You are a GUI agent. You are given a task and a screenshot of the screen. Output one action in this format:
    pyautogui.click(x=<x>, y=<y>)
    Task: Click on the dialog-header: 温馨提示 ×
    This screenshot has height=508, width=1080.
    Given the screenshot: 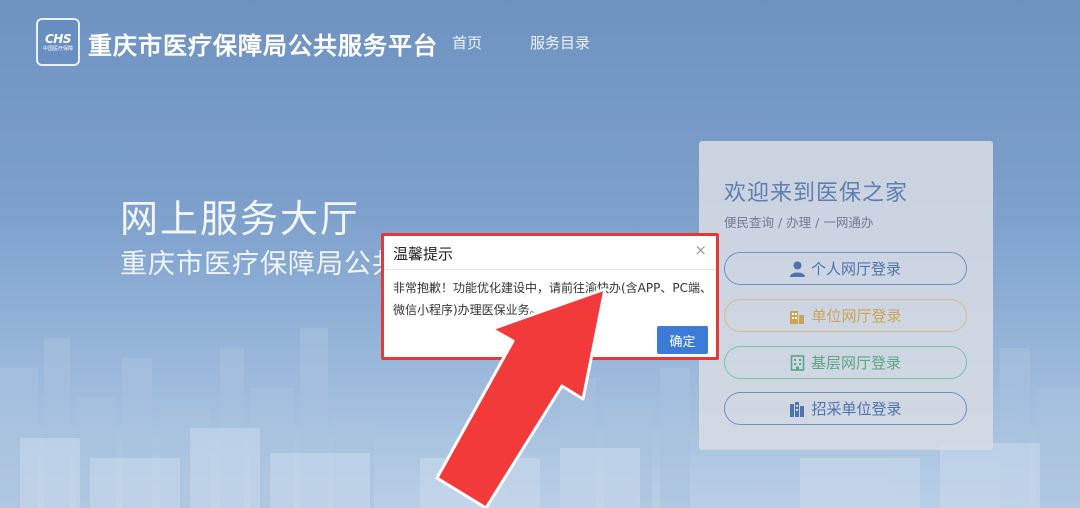 What is the action you would take?
    pyautogui.click(x=550, y=253)
    